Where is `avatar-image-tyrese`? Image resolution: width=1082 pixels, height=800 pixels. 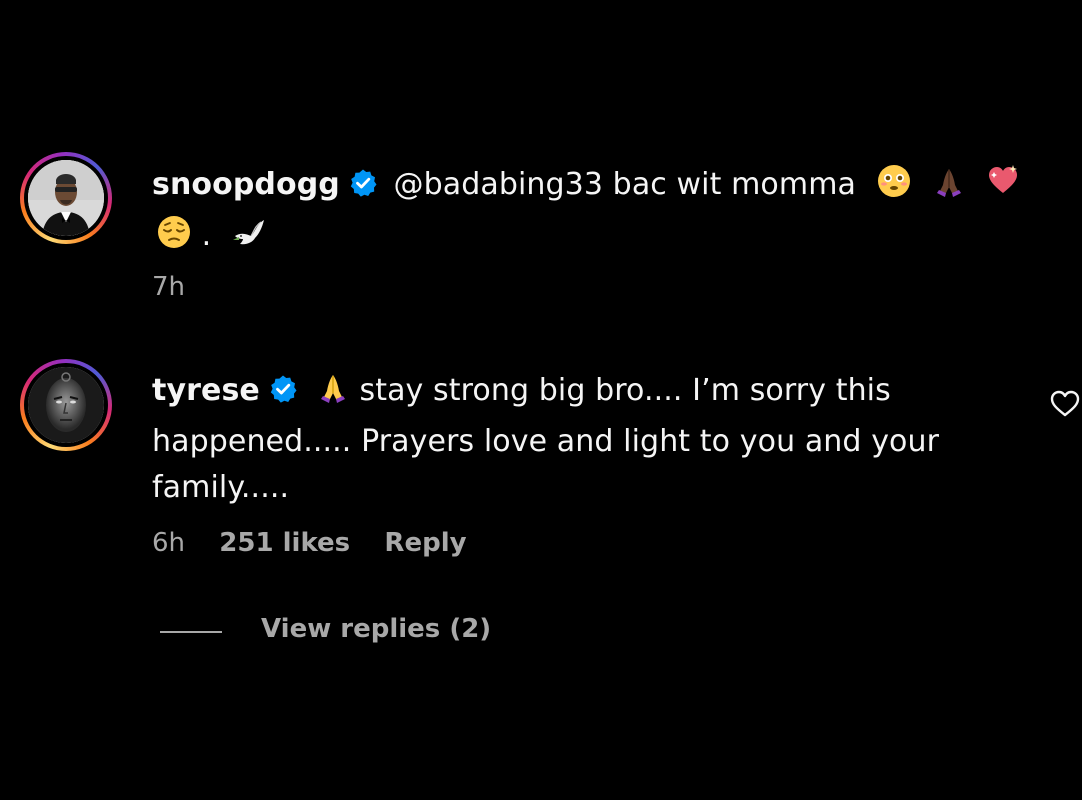 avatar-image-tyrese is located at coordinates (66, 405).